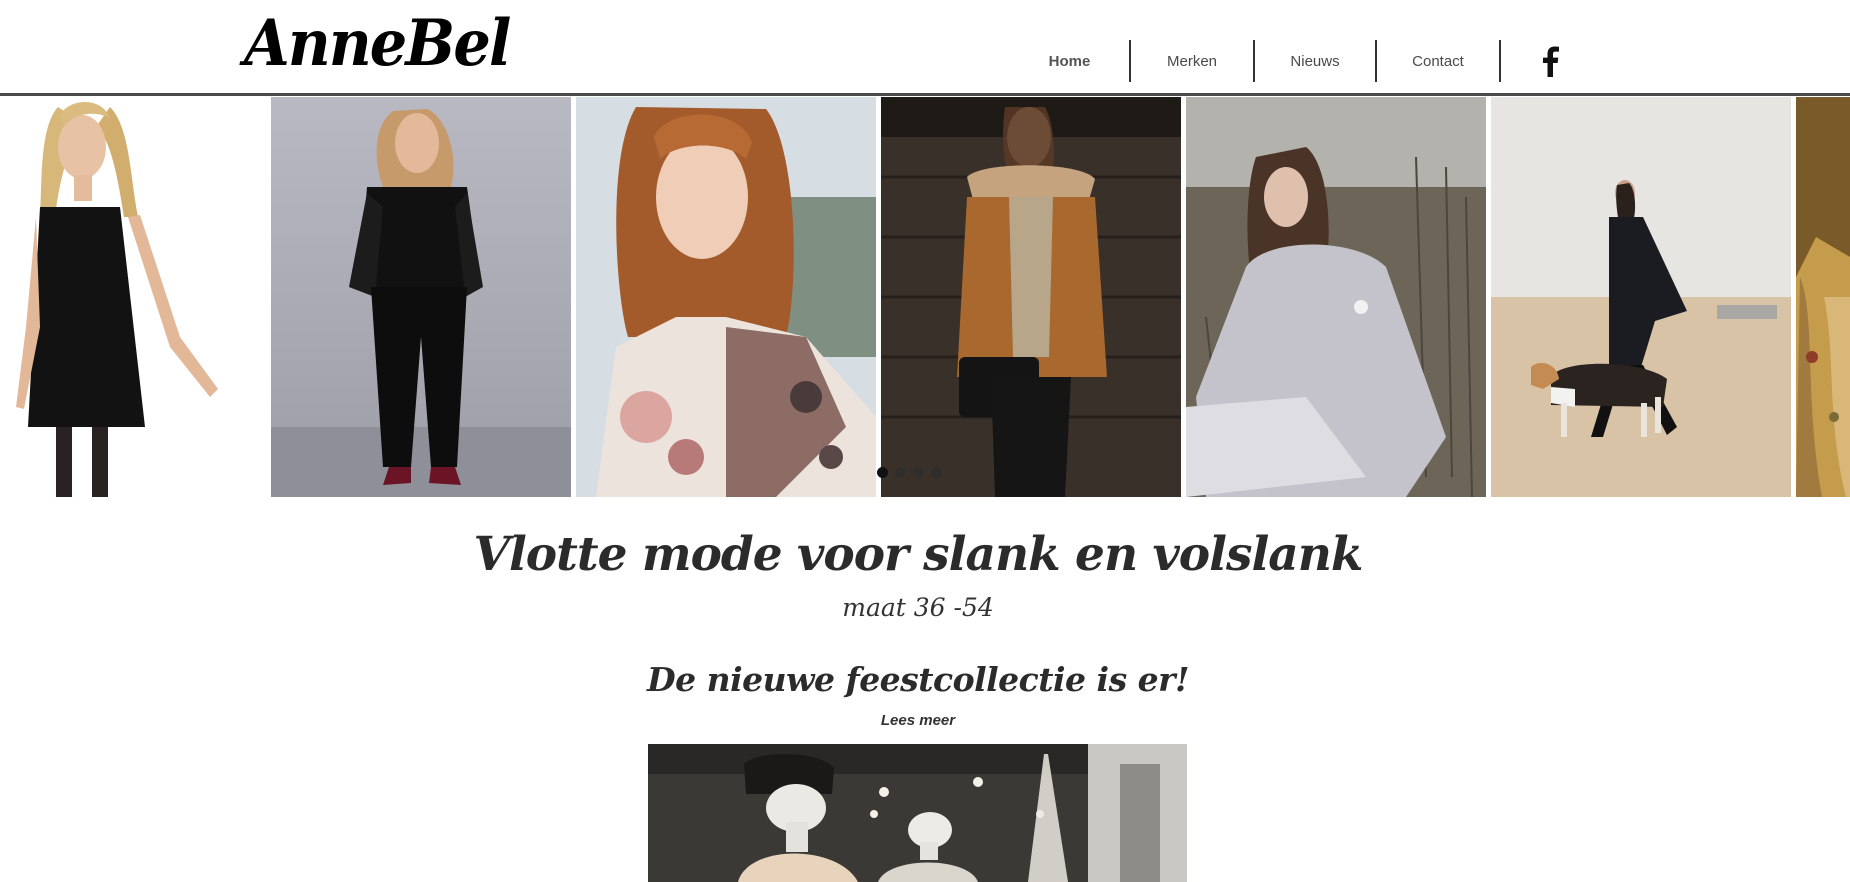  I want to click on site-header: AnneBel Home Merken Nieuws Contact, so click(925, 48).